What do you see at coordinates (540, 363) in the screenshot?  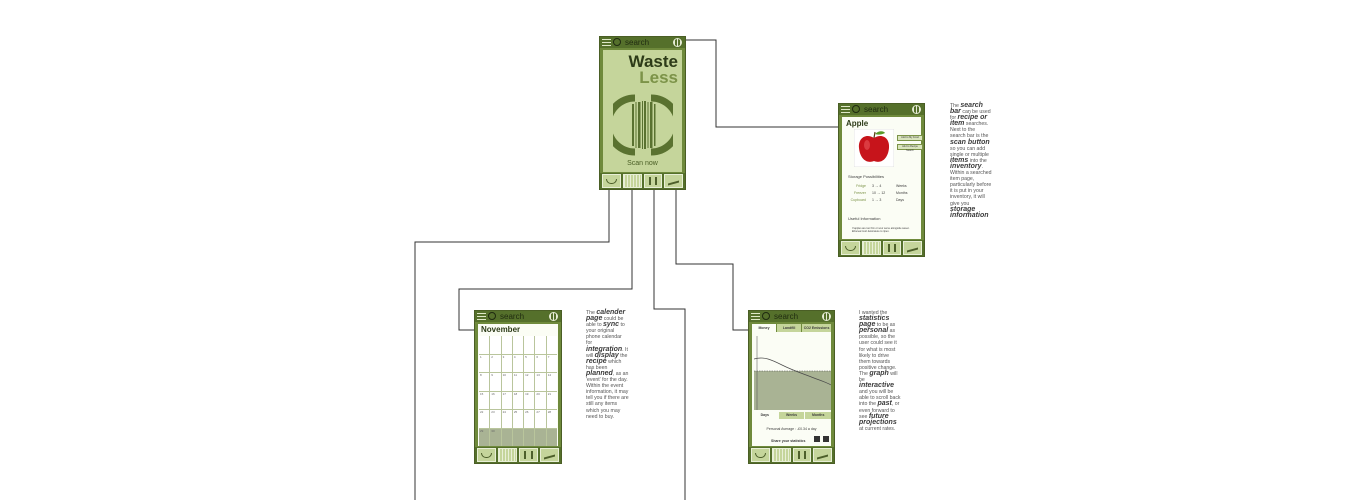 I see `calendar-day-cell: 6` at bounding box center [540, 363].